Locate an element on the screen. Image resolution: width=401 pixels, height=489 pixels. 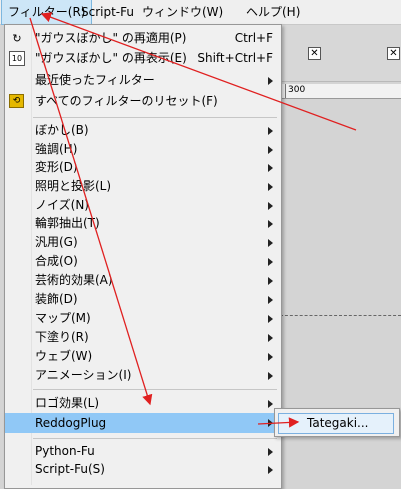
menu-item-distorts: 変形(D) is located at coordinates (143, 167).